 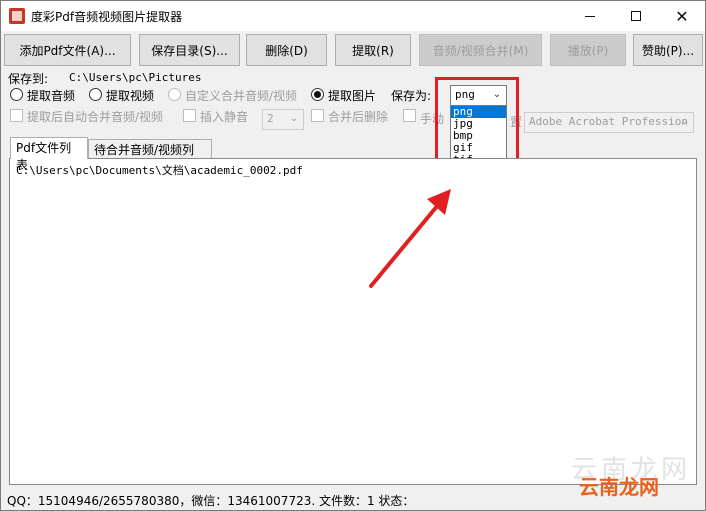 What do you see at coordinates (317, 115) in the screenshot?
I see `delete-after-merge-checkbox` at bounding box center [317, 115].